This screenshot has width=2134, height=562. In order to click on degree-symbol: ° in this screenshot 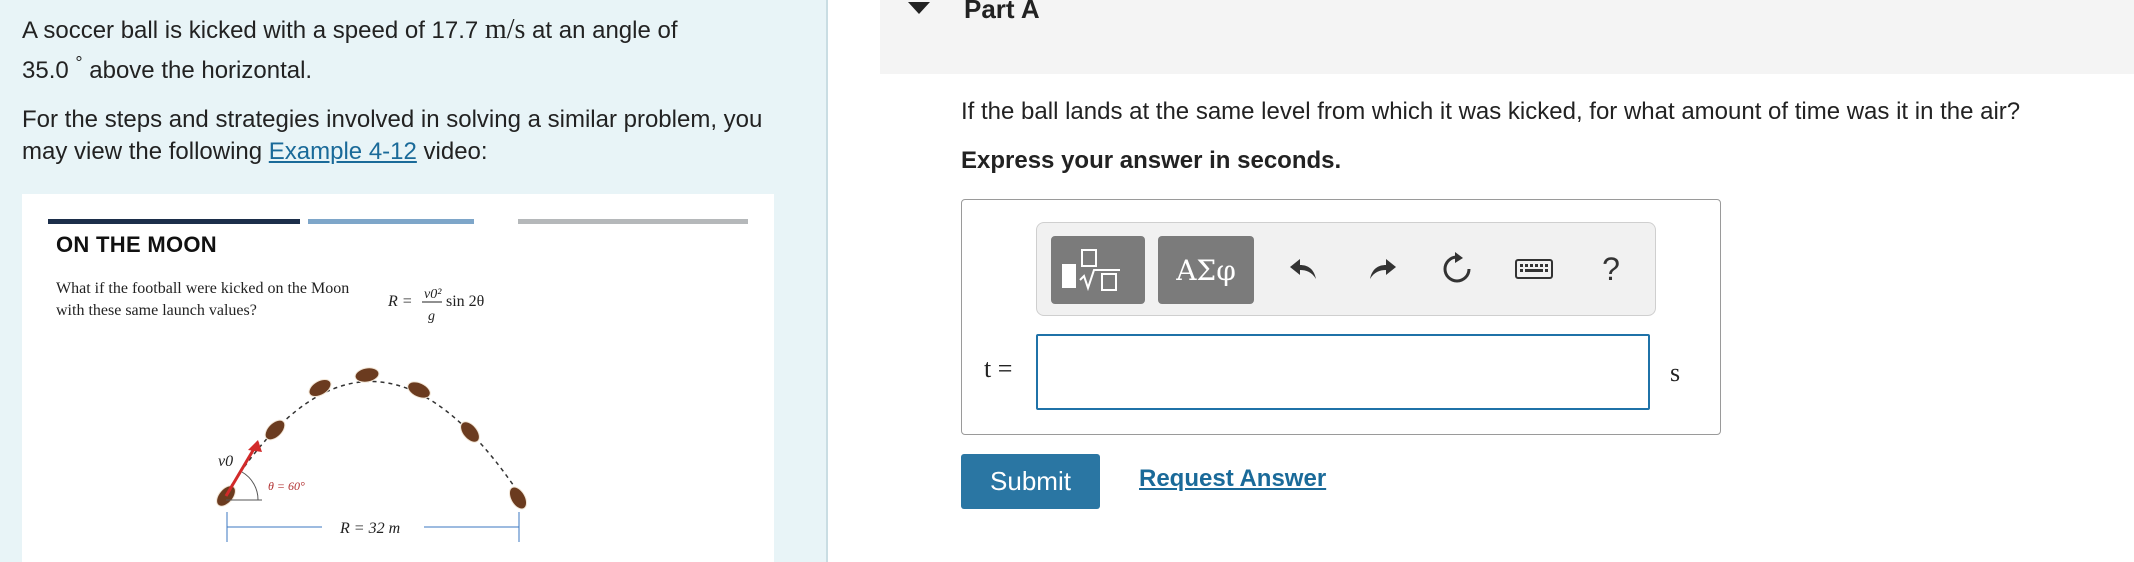, I will do `click(79, 63)`.